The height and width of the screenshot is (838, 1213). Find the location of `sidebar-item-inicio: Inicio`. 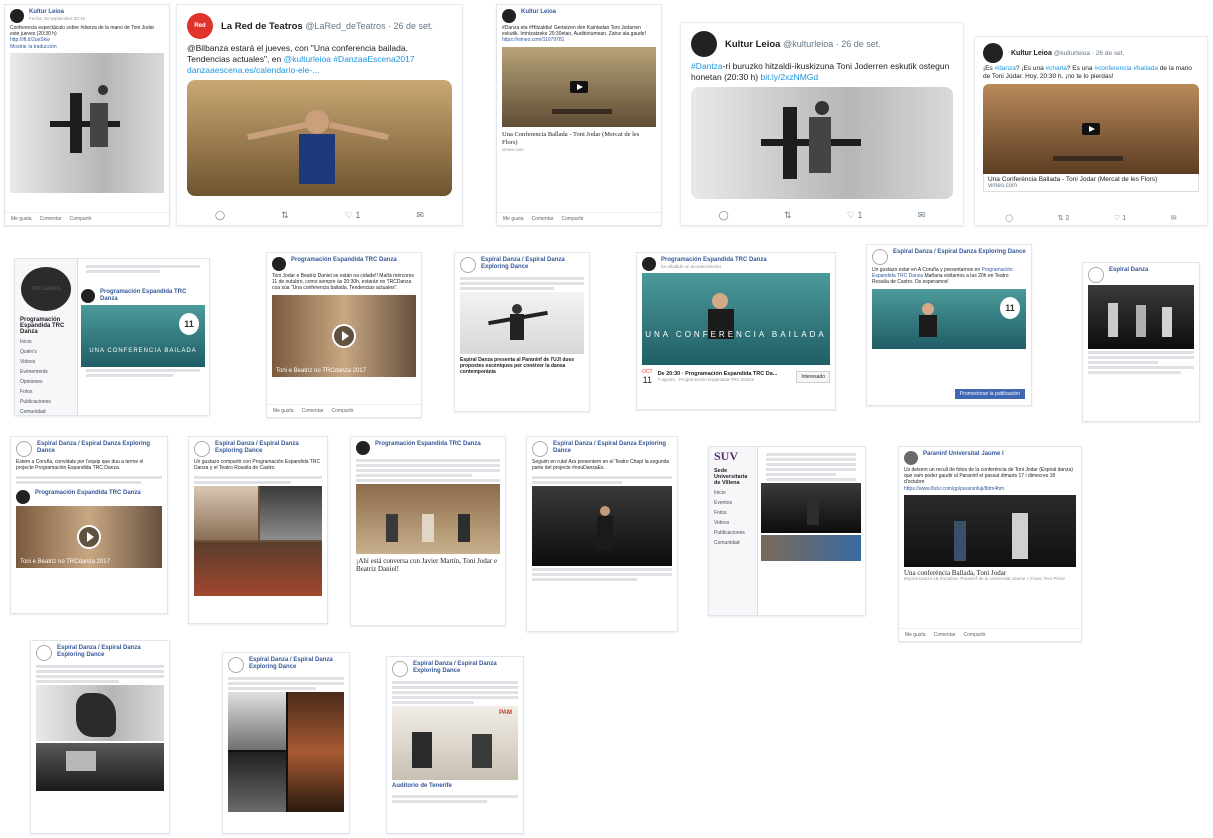

sidebar-item-inicio: Inicio is located at coordinates (733, 493).